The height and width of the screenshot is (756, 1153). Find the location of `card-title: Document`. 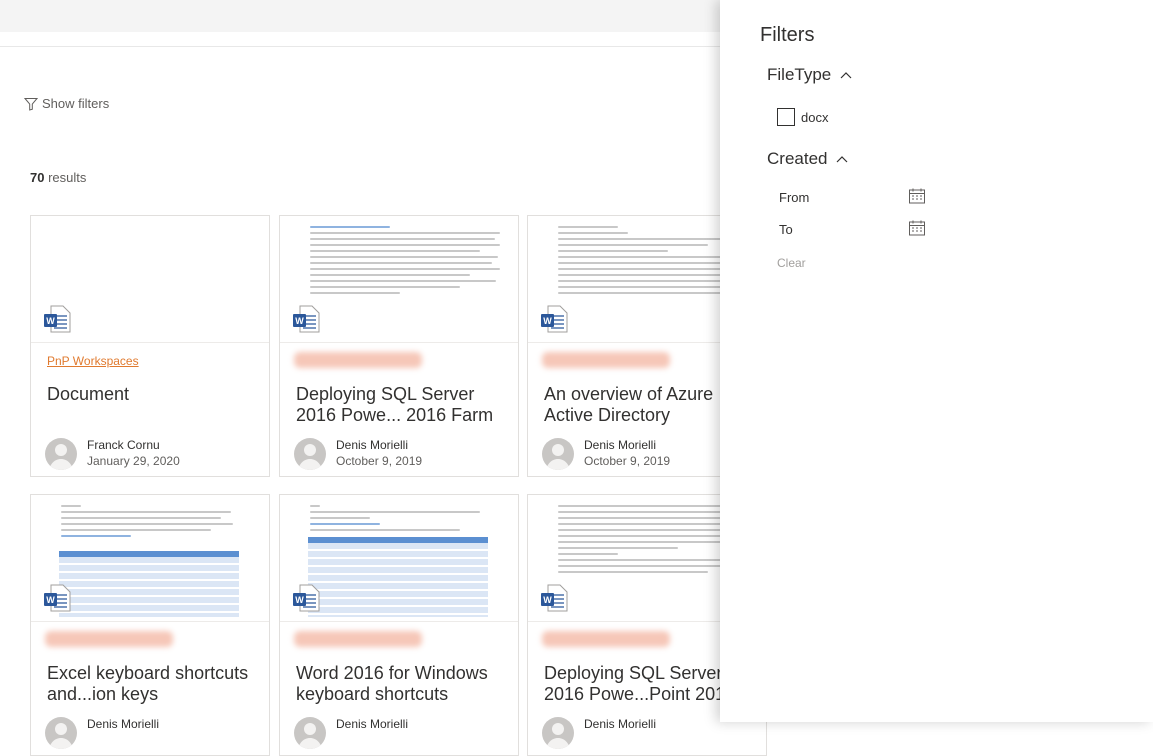

card-title: Document is located at coordinates (152, 394).